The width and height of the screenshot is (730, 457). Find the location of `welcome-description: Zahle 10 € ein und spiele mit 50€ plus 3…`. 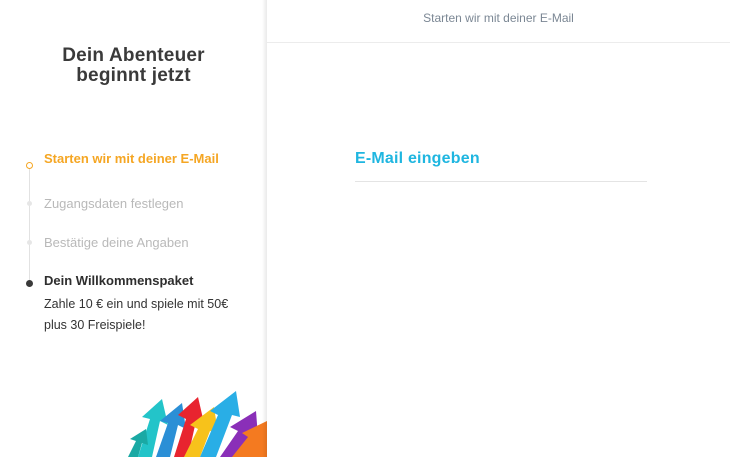

welcome-description: Zahle 10 € ein und spiele mit 50€ plus 3… is located at coordinates (136, 314).